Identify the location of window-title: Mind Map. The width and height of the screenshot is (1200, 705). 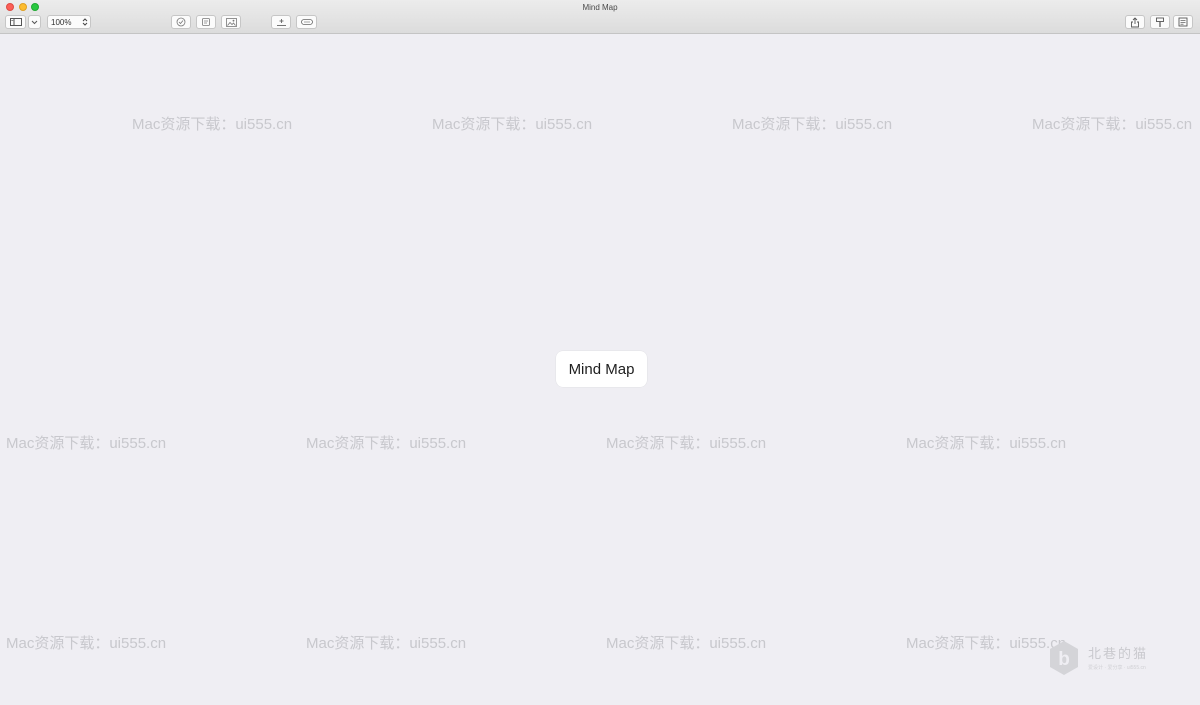
(600, 7).